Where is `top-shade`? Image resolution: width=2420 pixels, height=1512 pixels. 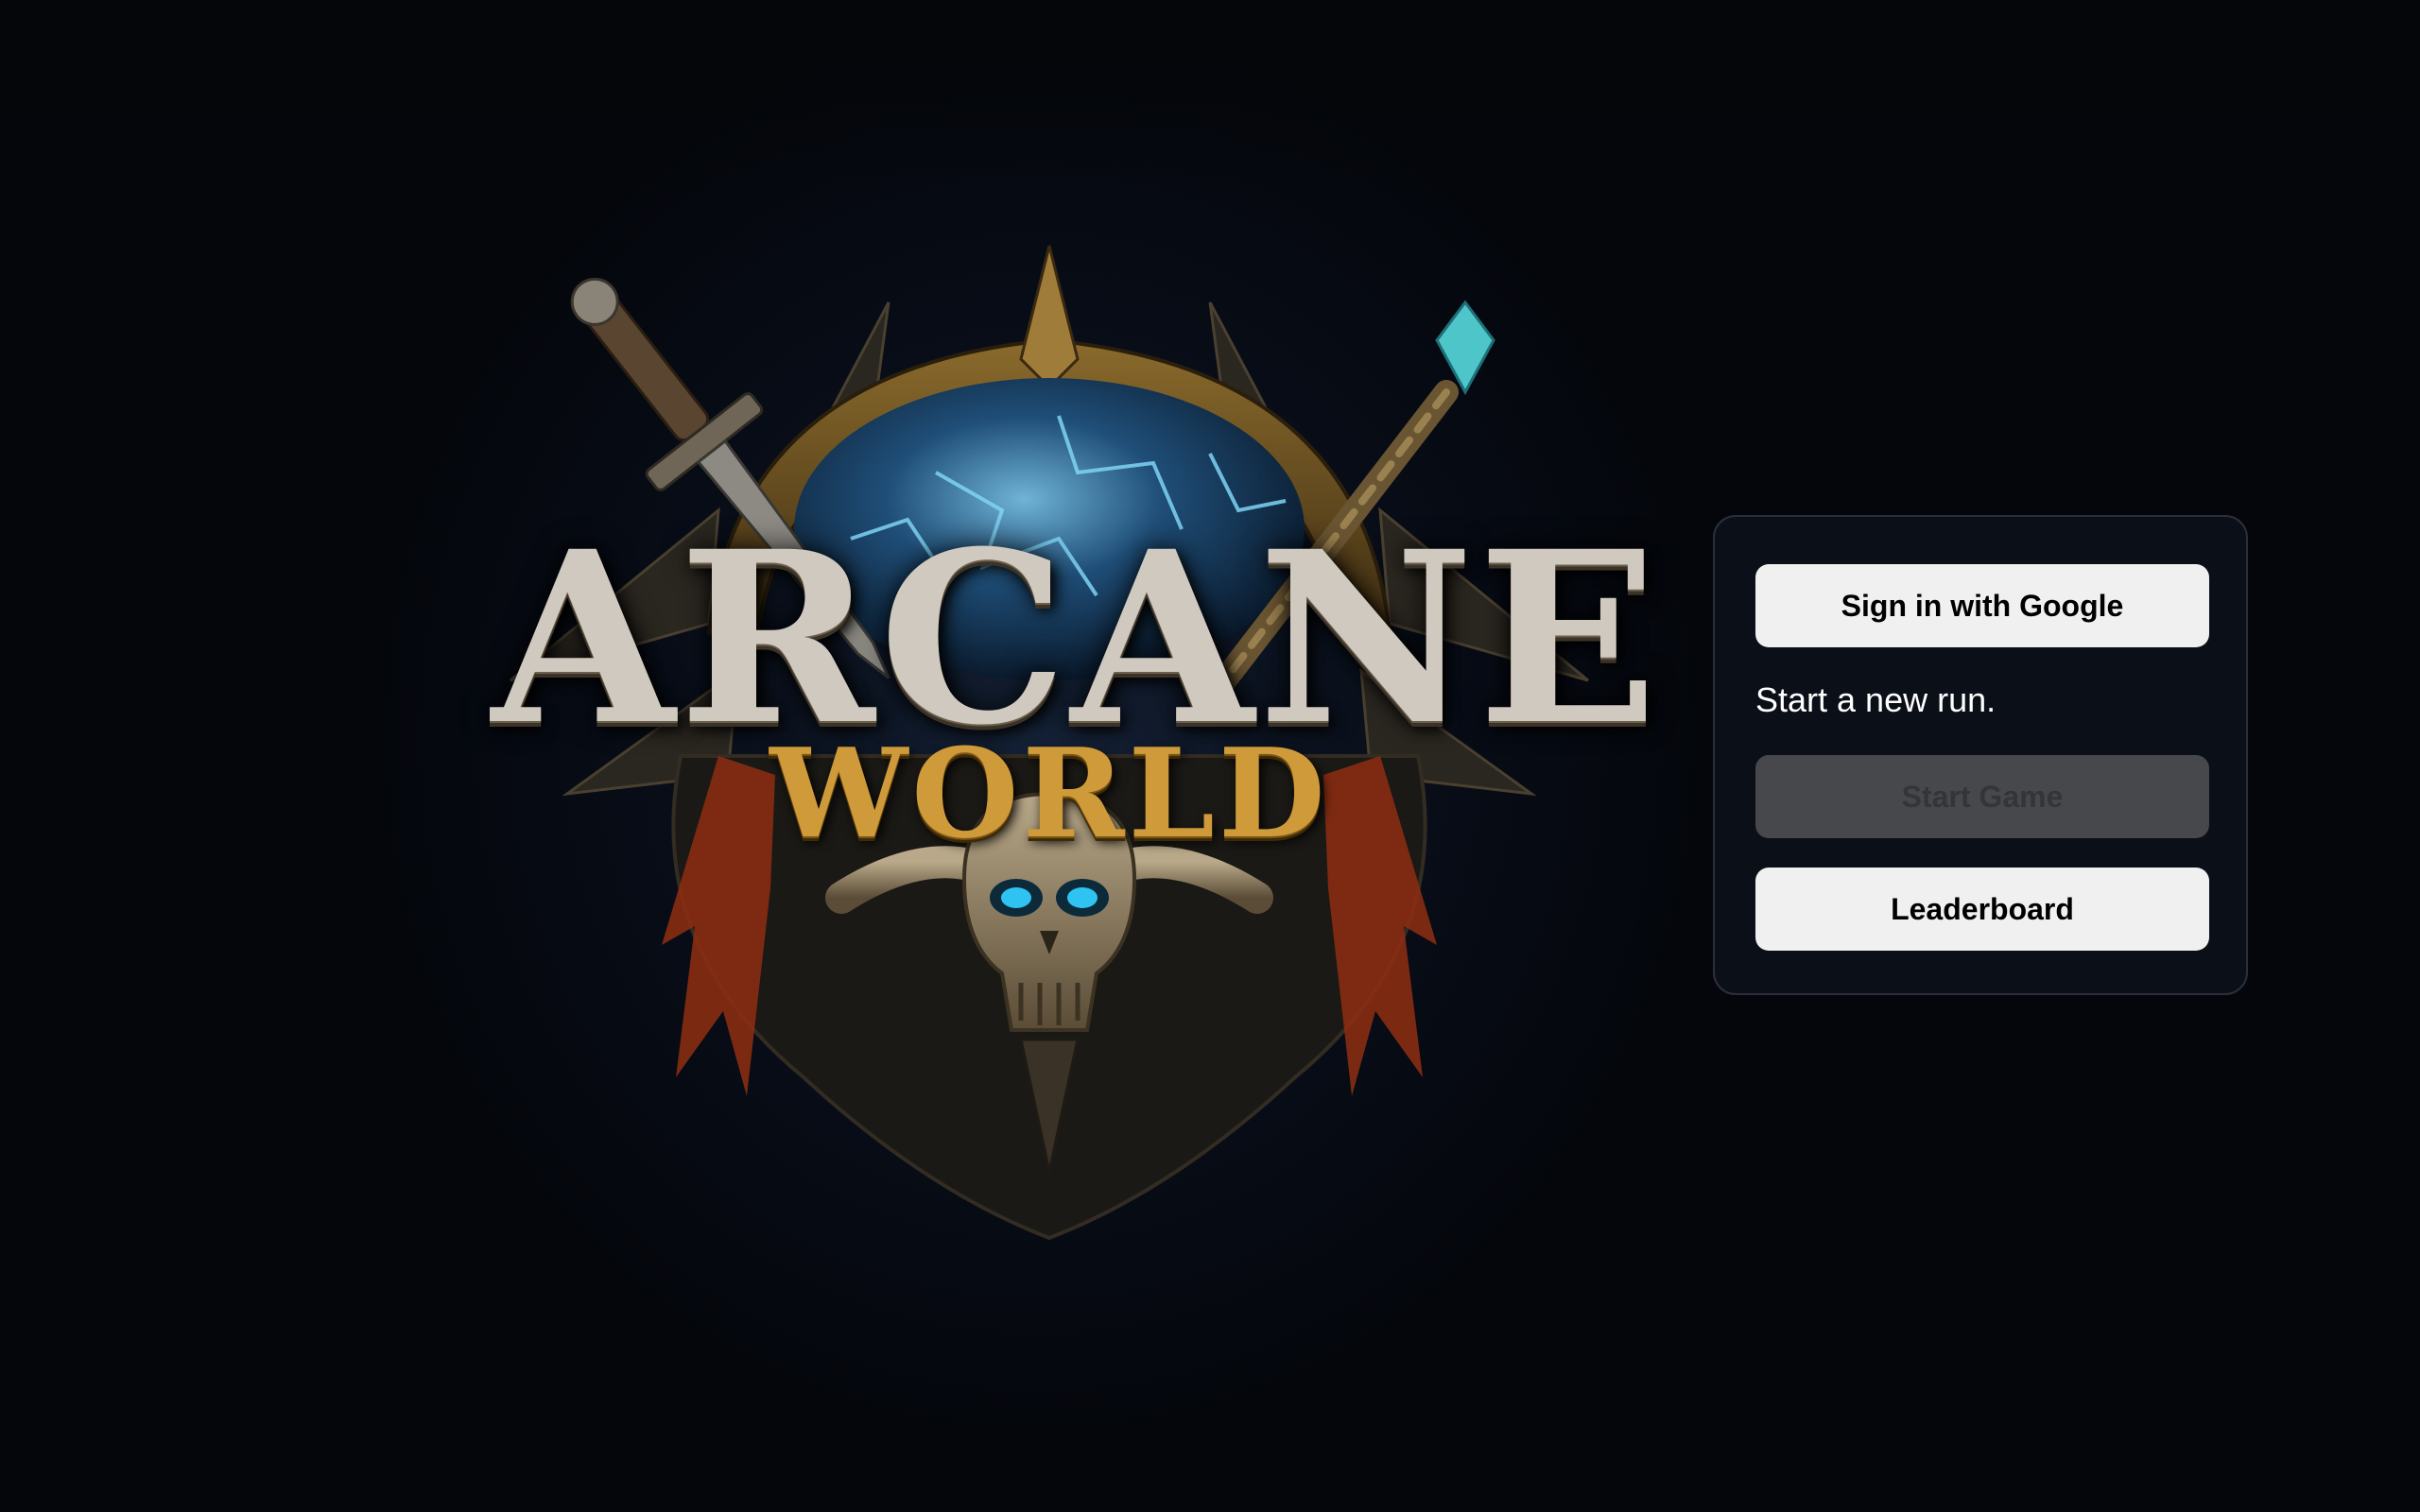 top-shade is located at coordinates (1210, 94).